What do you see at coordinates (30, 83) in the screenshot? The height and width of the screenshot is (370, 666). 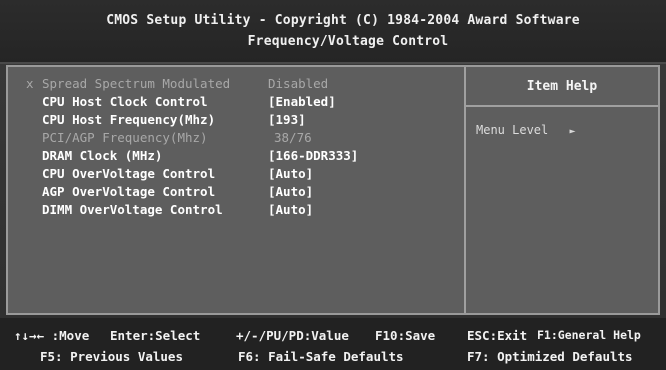 I see `disabled-marker: x` at bounding box center [30, 83].